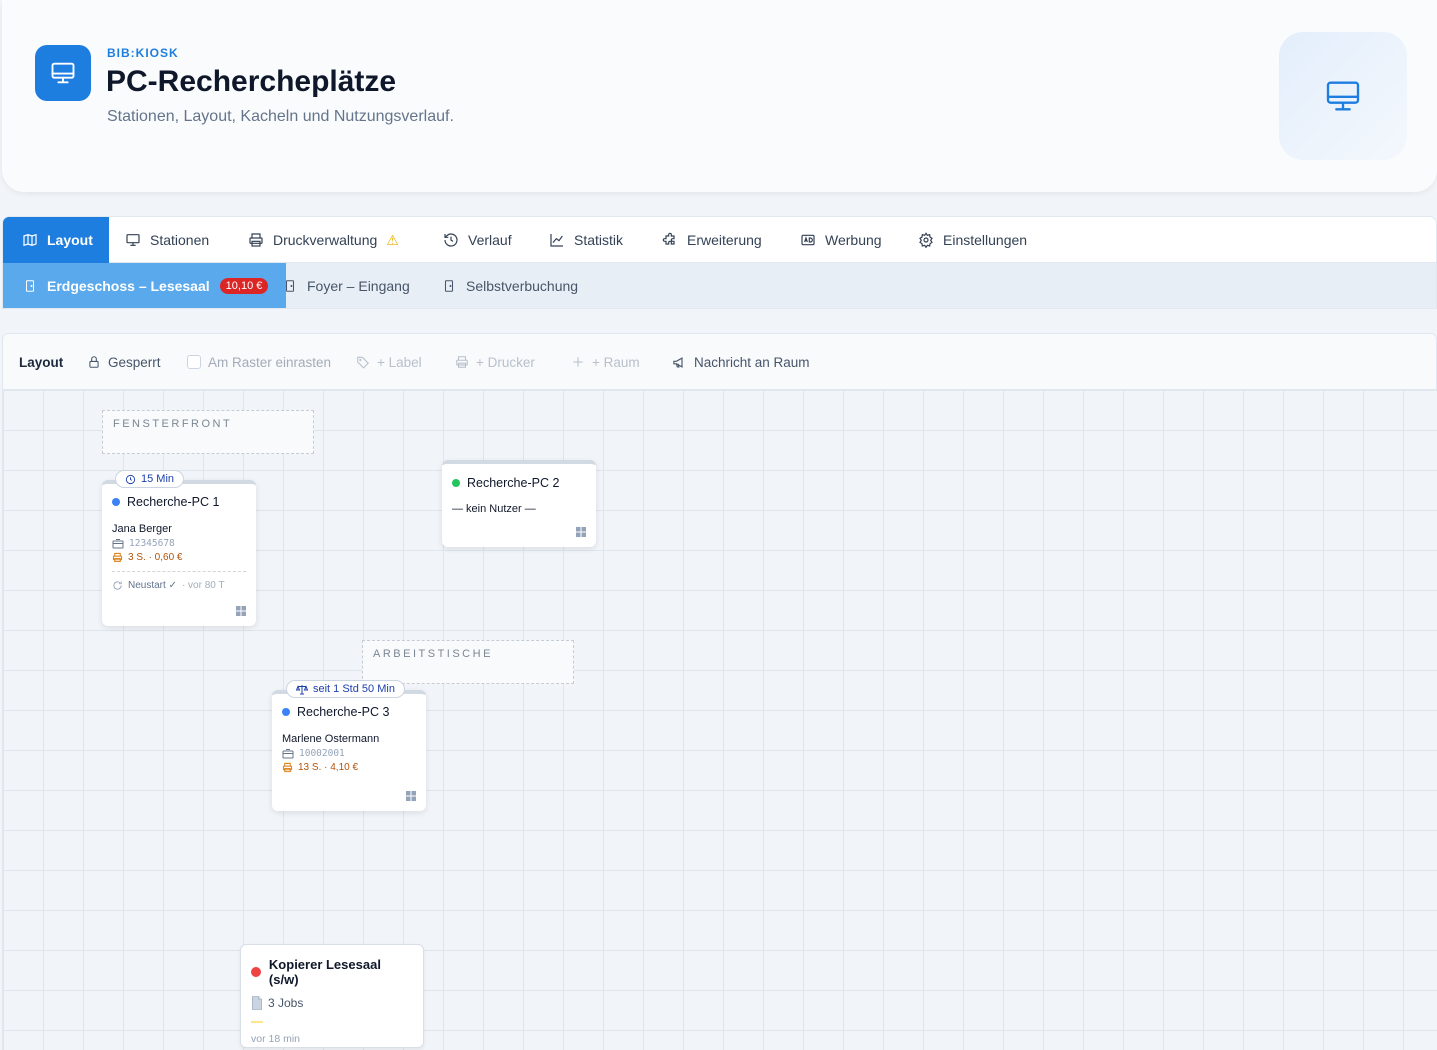  I want to click on print-usage: 13 S. · 4,10 €, so click(328, 767).